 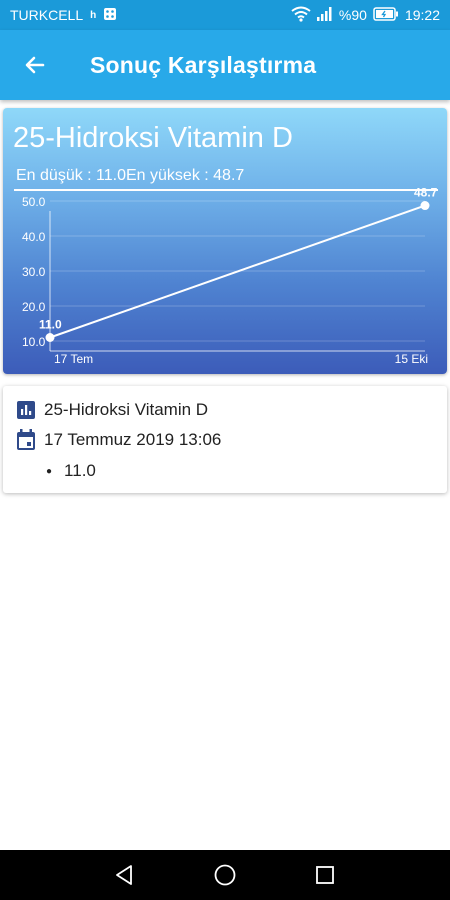 What do you see at coordinates (422, 15) in the screenshot?
I see `clock: 19:22` at bounding box center [422, 15].